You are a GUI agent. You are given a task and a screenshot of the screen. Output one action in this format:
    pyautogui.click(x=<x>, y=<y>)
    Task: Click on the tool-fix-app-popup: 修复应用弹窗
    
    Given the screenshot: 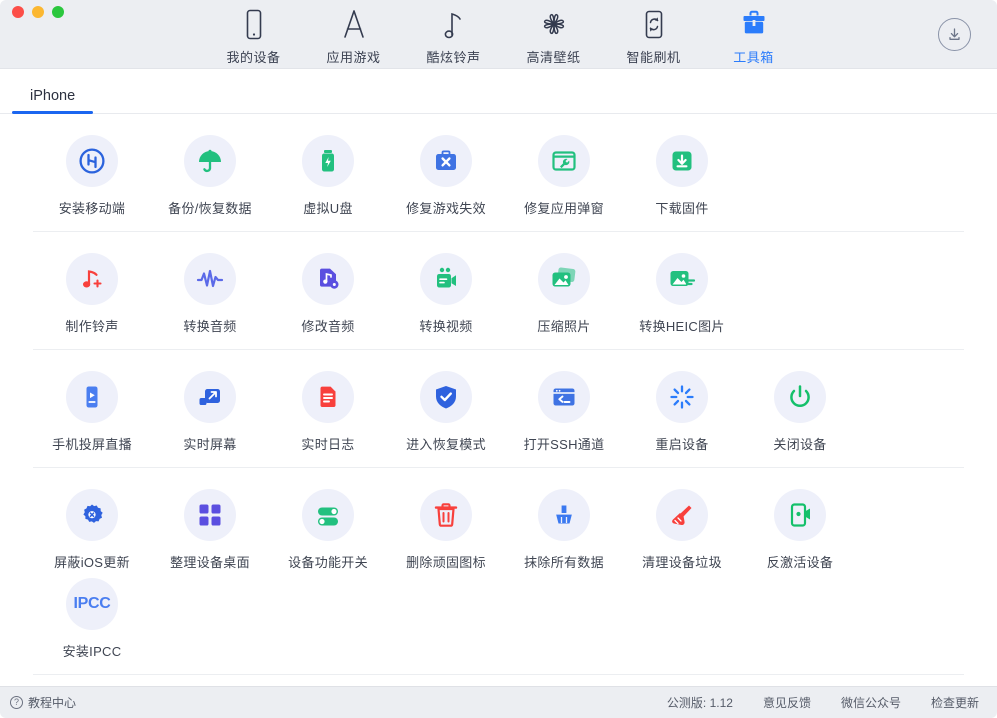 What is the action you would take?
    pyautogui.click(x=564, y=174)
    